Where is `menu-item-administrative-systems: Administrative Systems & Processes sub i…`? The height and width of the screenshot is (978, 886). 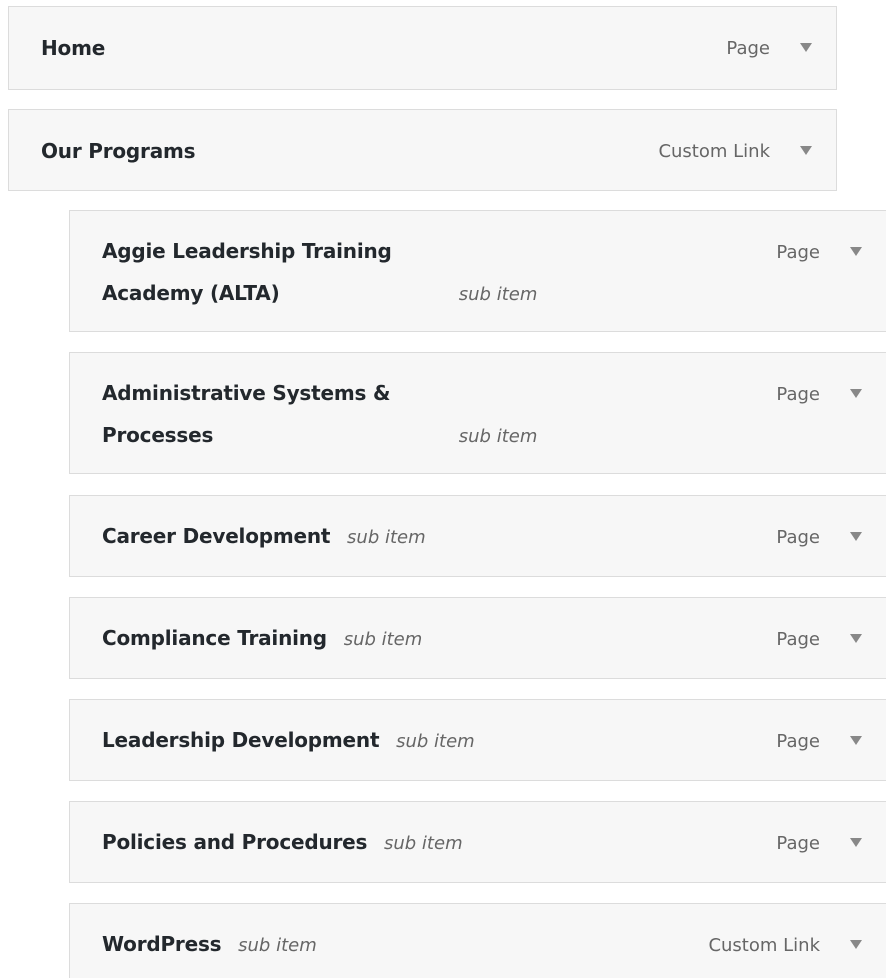
menu-item-administrative-systems: Administrative Systems & Processes sub i… is located at coordinates (477, 413).